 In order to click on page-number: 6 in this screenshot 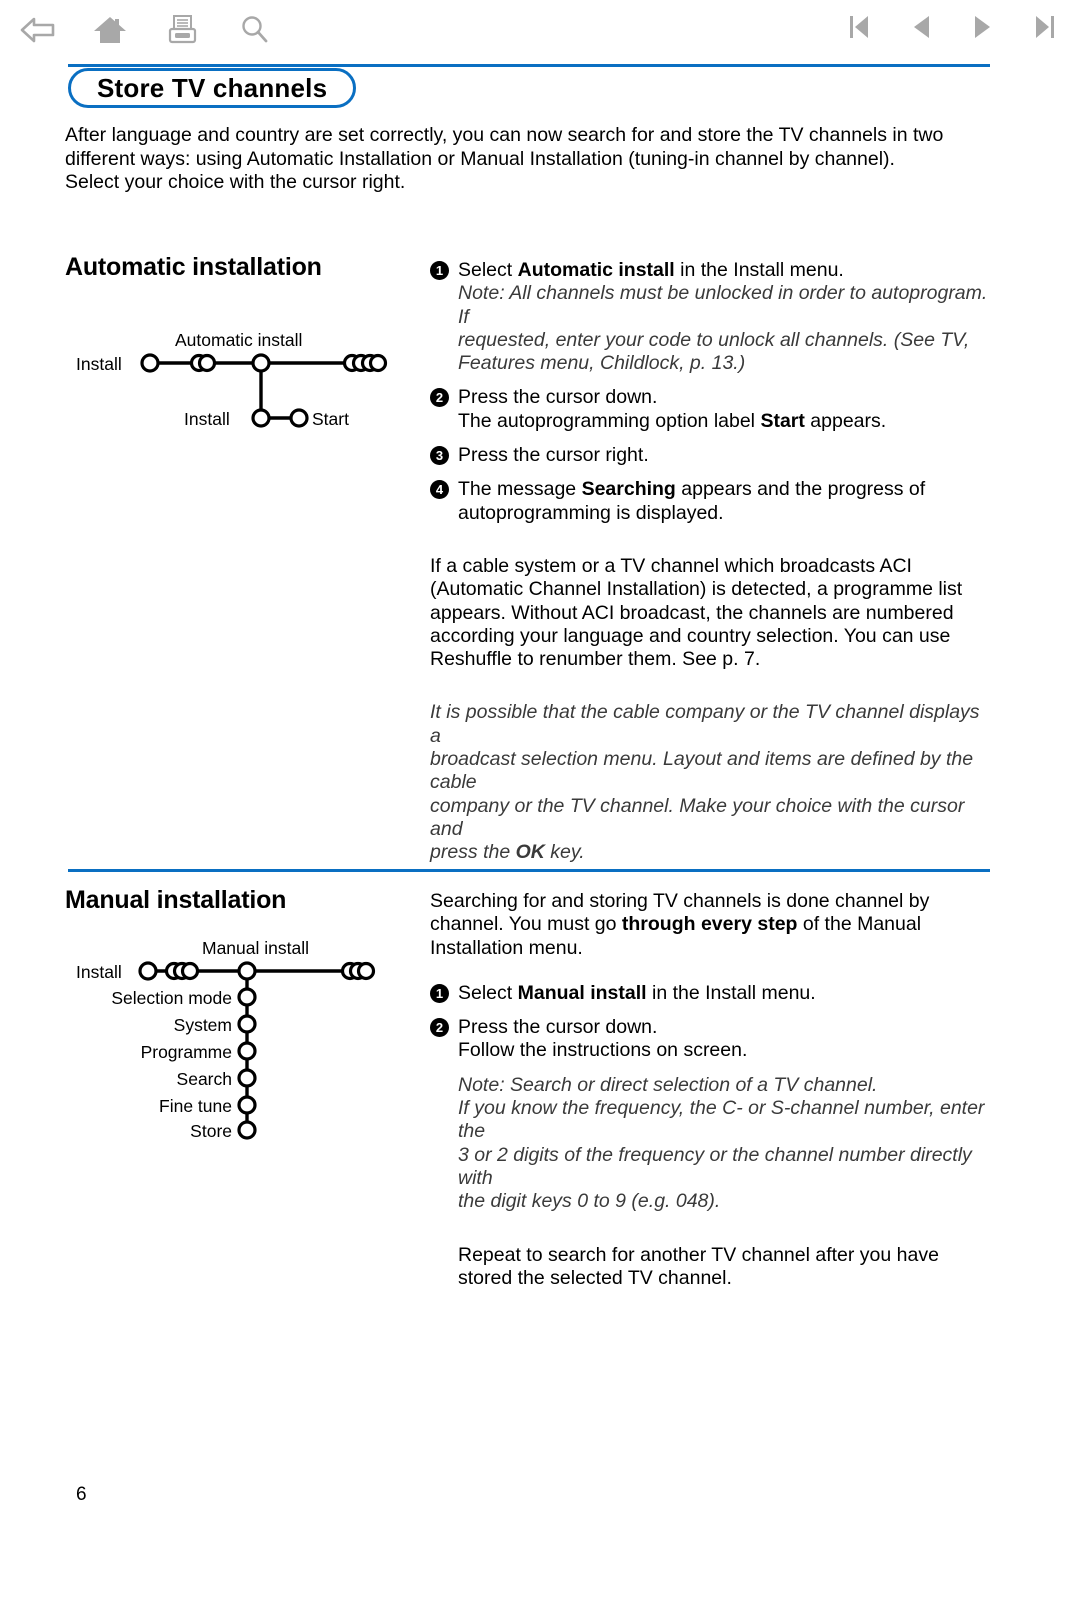, I will do `click(81, 1494)`.